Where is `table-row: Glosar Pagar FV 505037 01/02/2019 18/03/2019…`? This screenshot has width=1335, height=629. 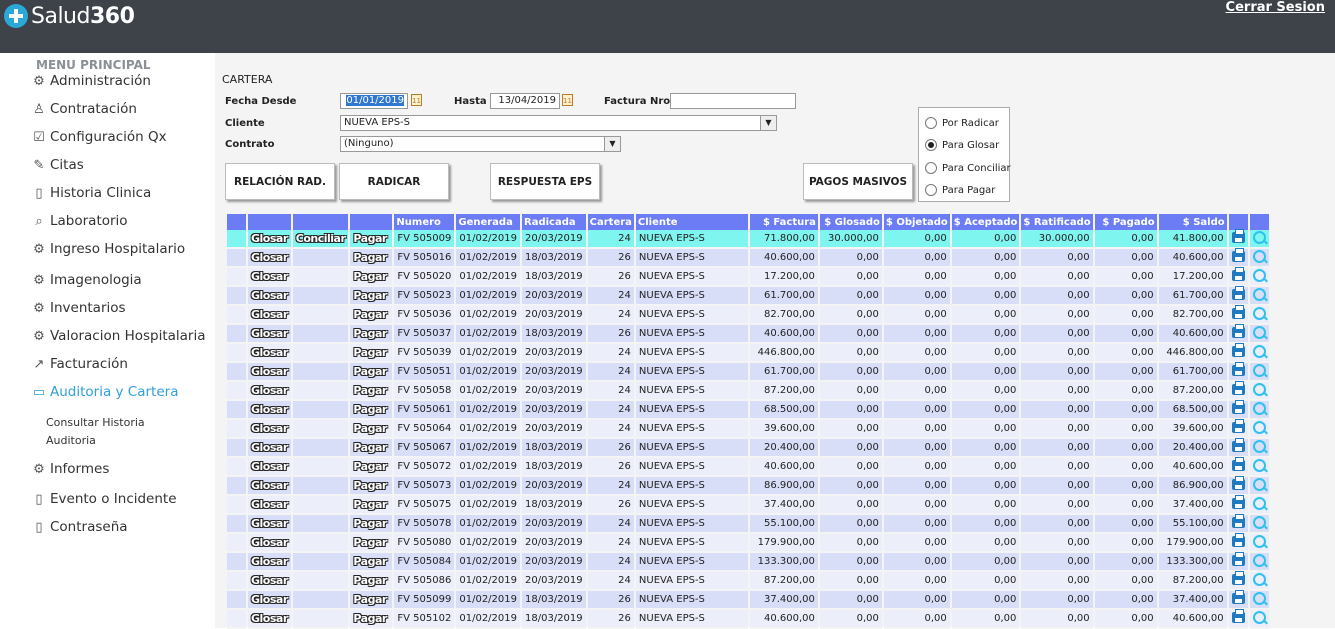
table-row: Glosar Pagar FV 505037 01/02/2019 18/03/2019… is located at coordinates (748, 333).